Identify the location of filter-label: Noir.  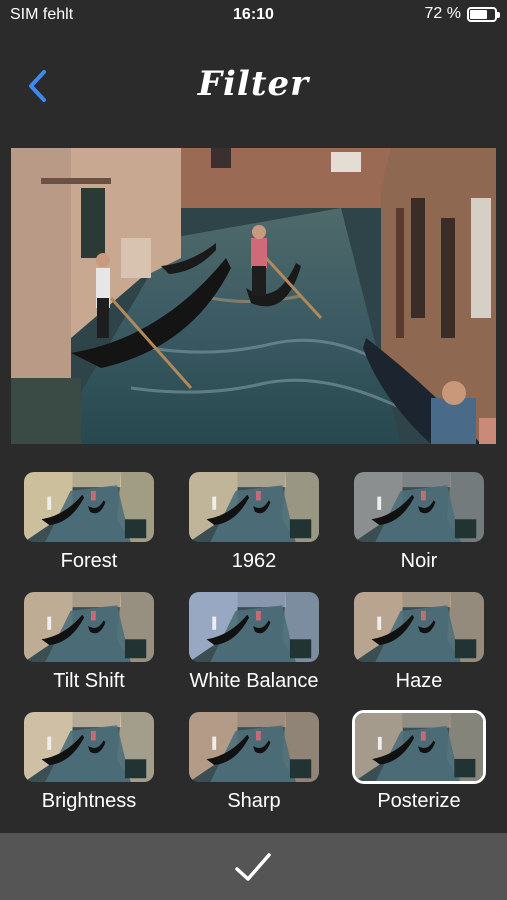
(419, 561).